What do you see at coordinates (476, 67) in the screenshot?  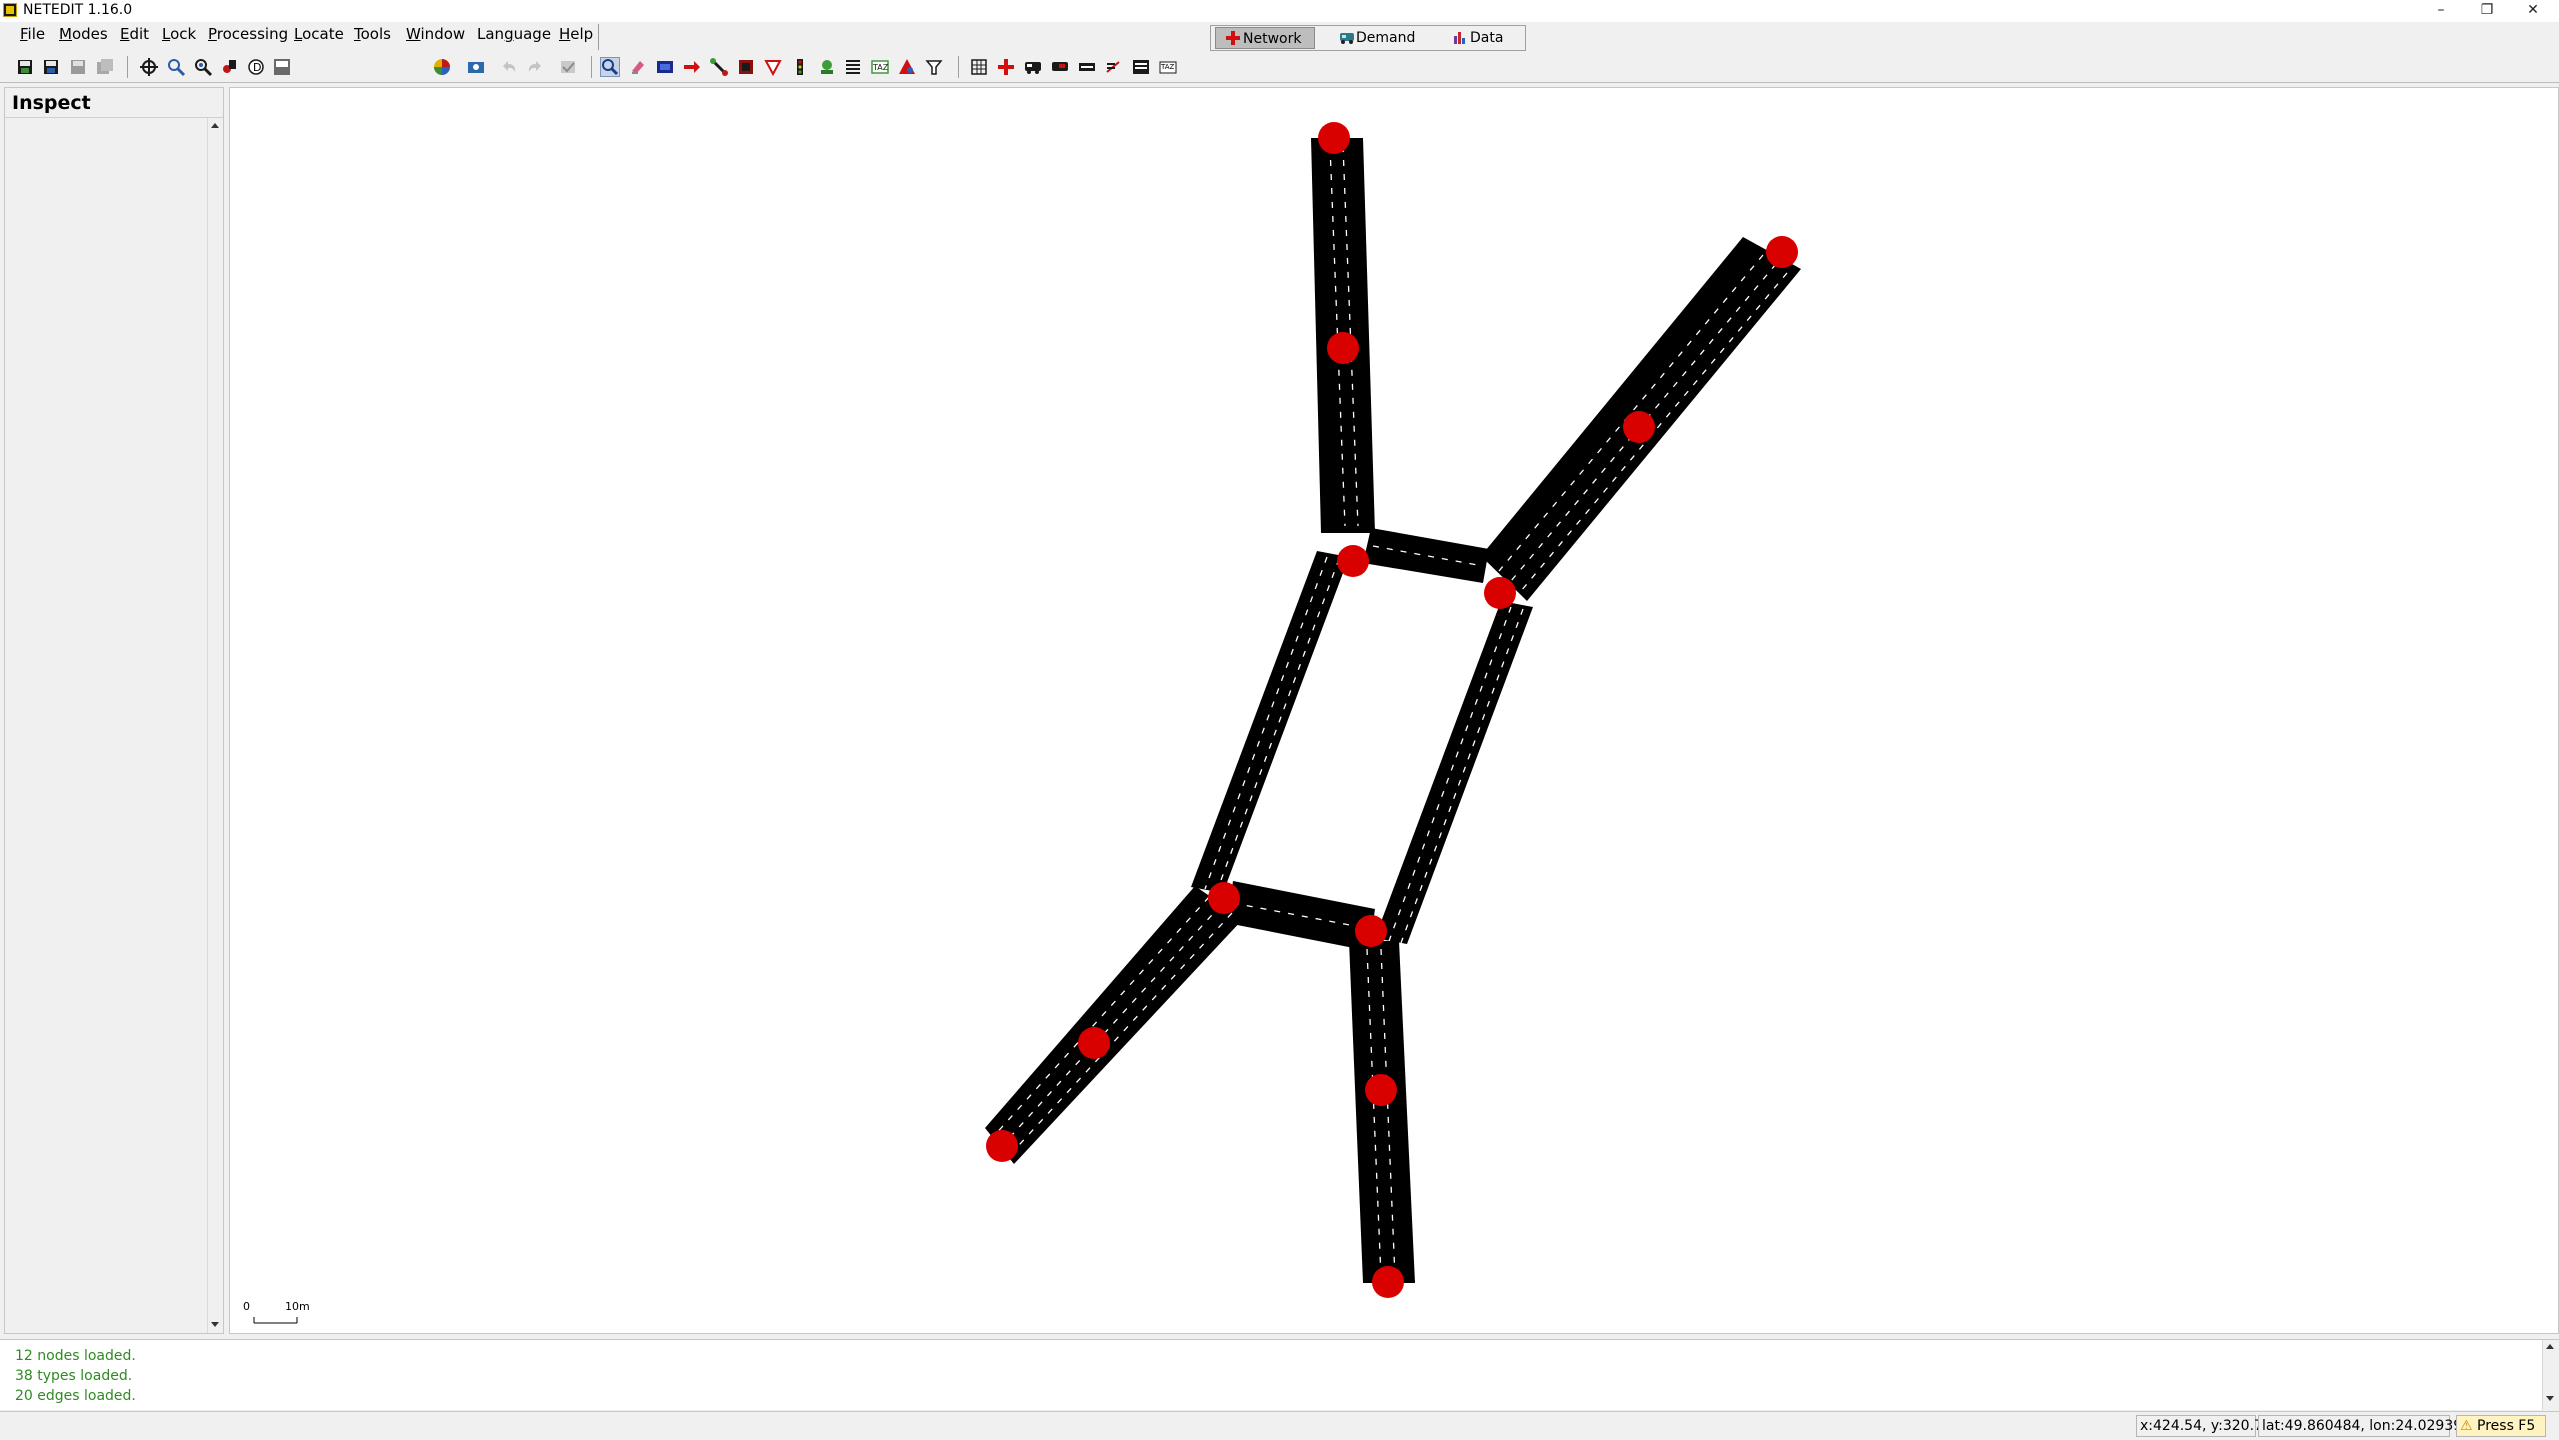 I see `screenshot-icon` at bounding box center [476, 67].